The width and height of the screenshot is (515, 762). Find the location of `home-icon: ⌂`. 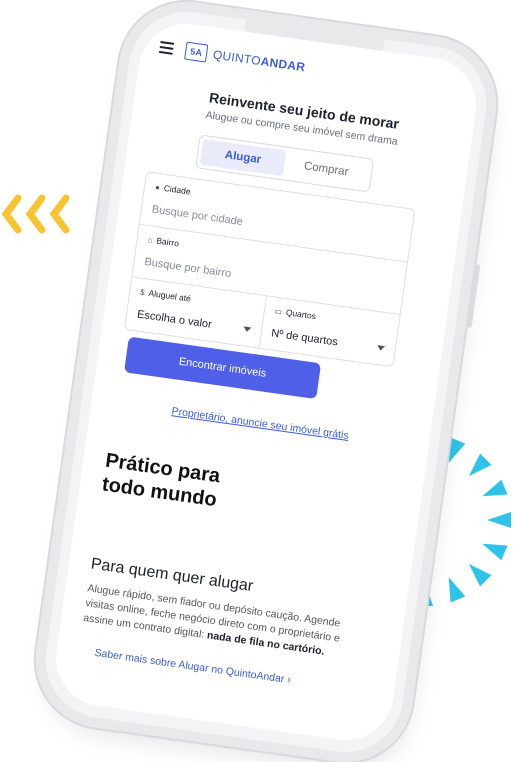

home-icon: ⌂ is located at coordinates (150, 239).